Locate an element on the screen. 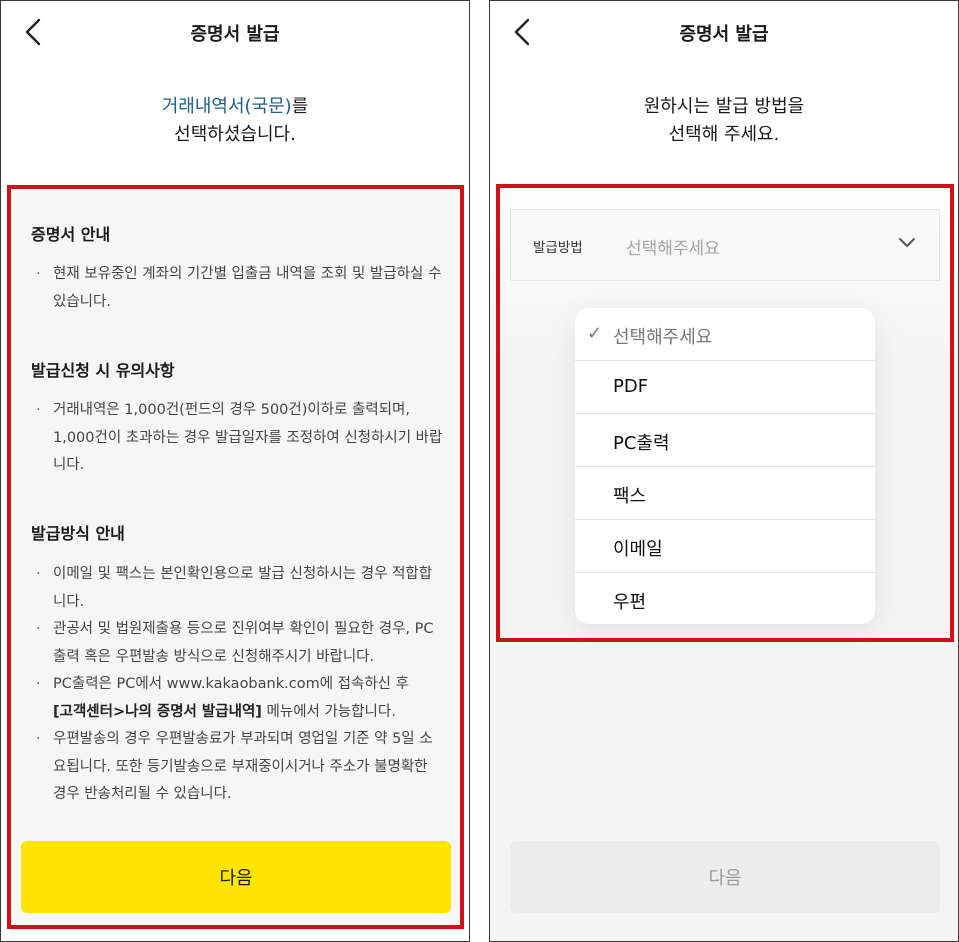  option-label: PDF is located at coordinates (631, 386).